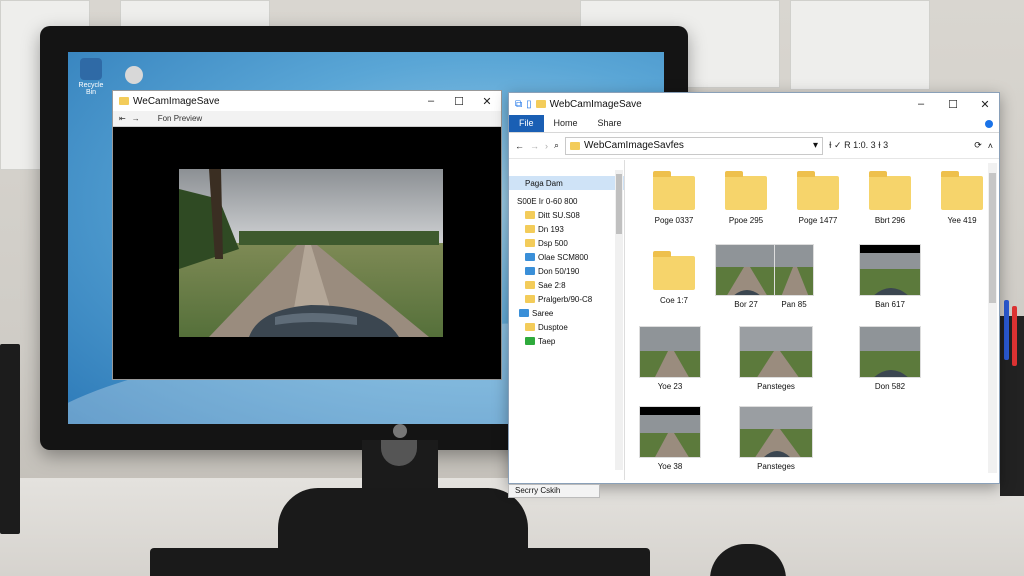 Image resolution: width=1024 pixels, height=576 pixels. What do you see at coordinates (985, 104) in the screenshot?
I see `explorer-close-button: ✕` at bounding box center [985, 104].